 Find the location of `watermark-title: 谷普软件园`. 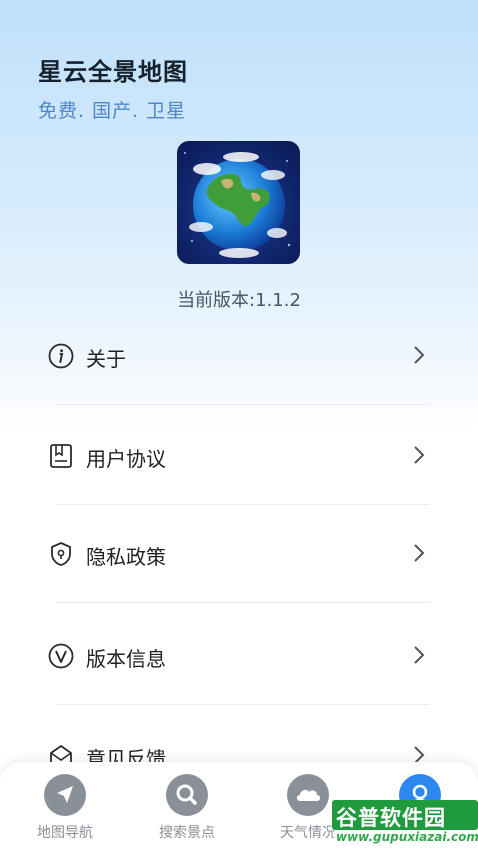

watermark-title: 谷普软件园 is located at coordinates (391, 818).